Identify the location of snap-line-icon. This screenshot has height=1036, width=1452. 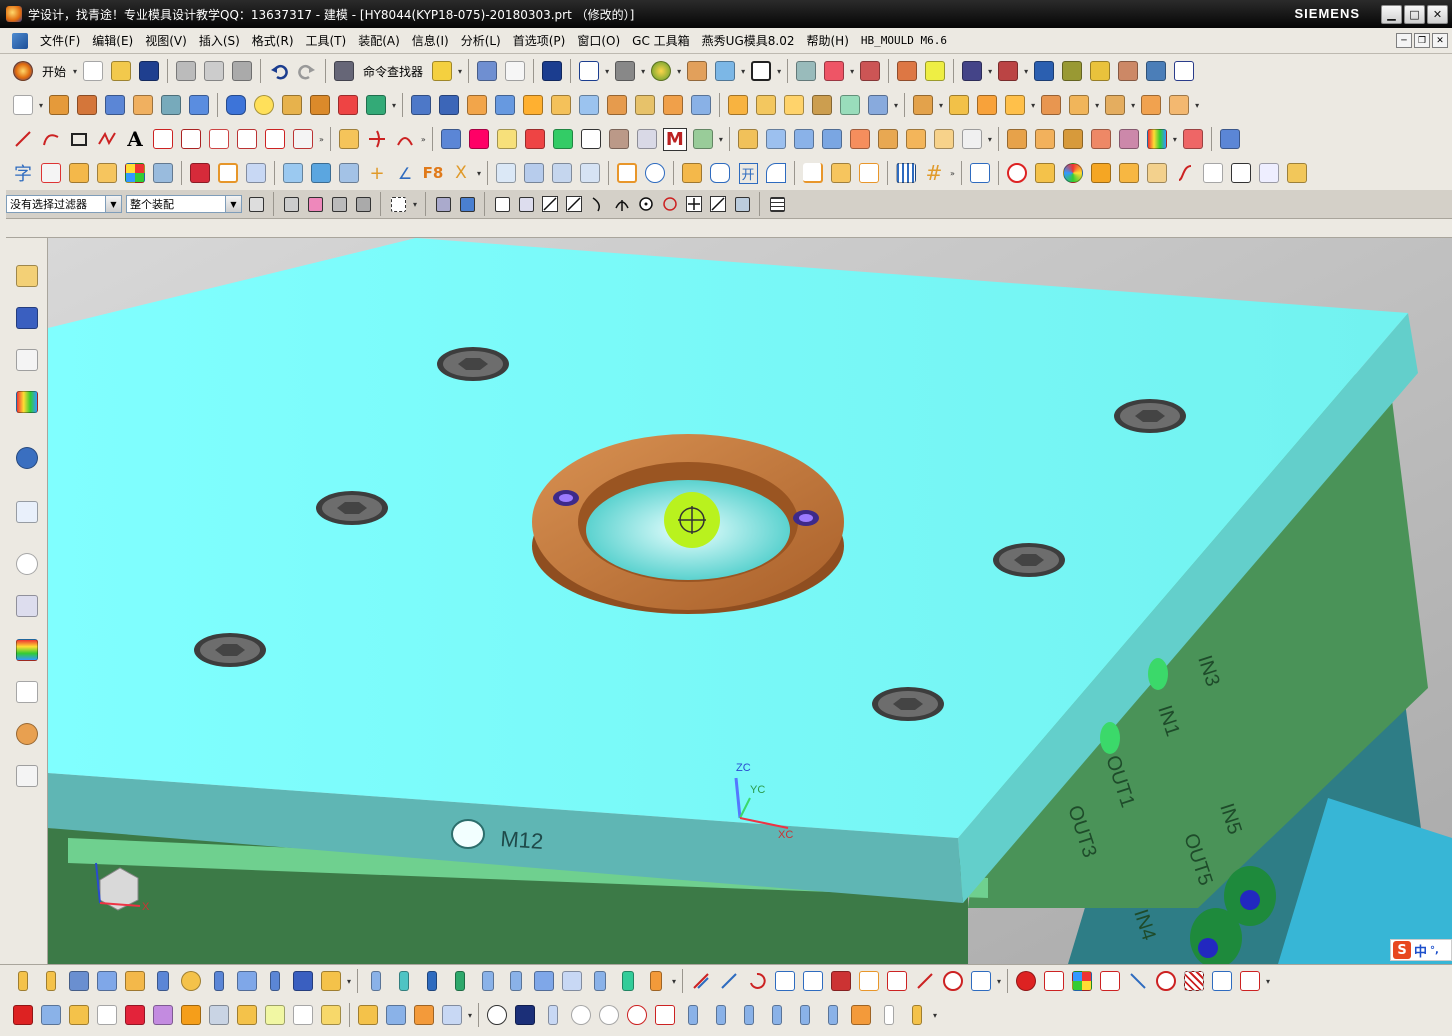
(550, 204).